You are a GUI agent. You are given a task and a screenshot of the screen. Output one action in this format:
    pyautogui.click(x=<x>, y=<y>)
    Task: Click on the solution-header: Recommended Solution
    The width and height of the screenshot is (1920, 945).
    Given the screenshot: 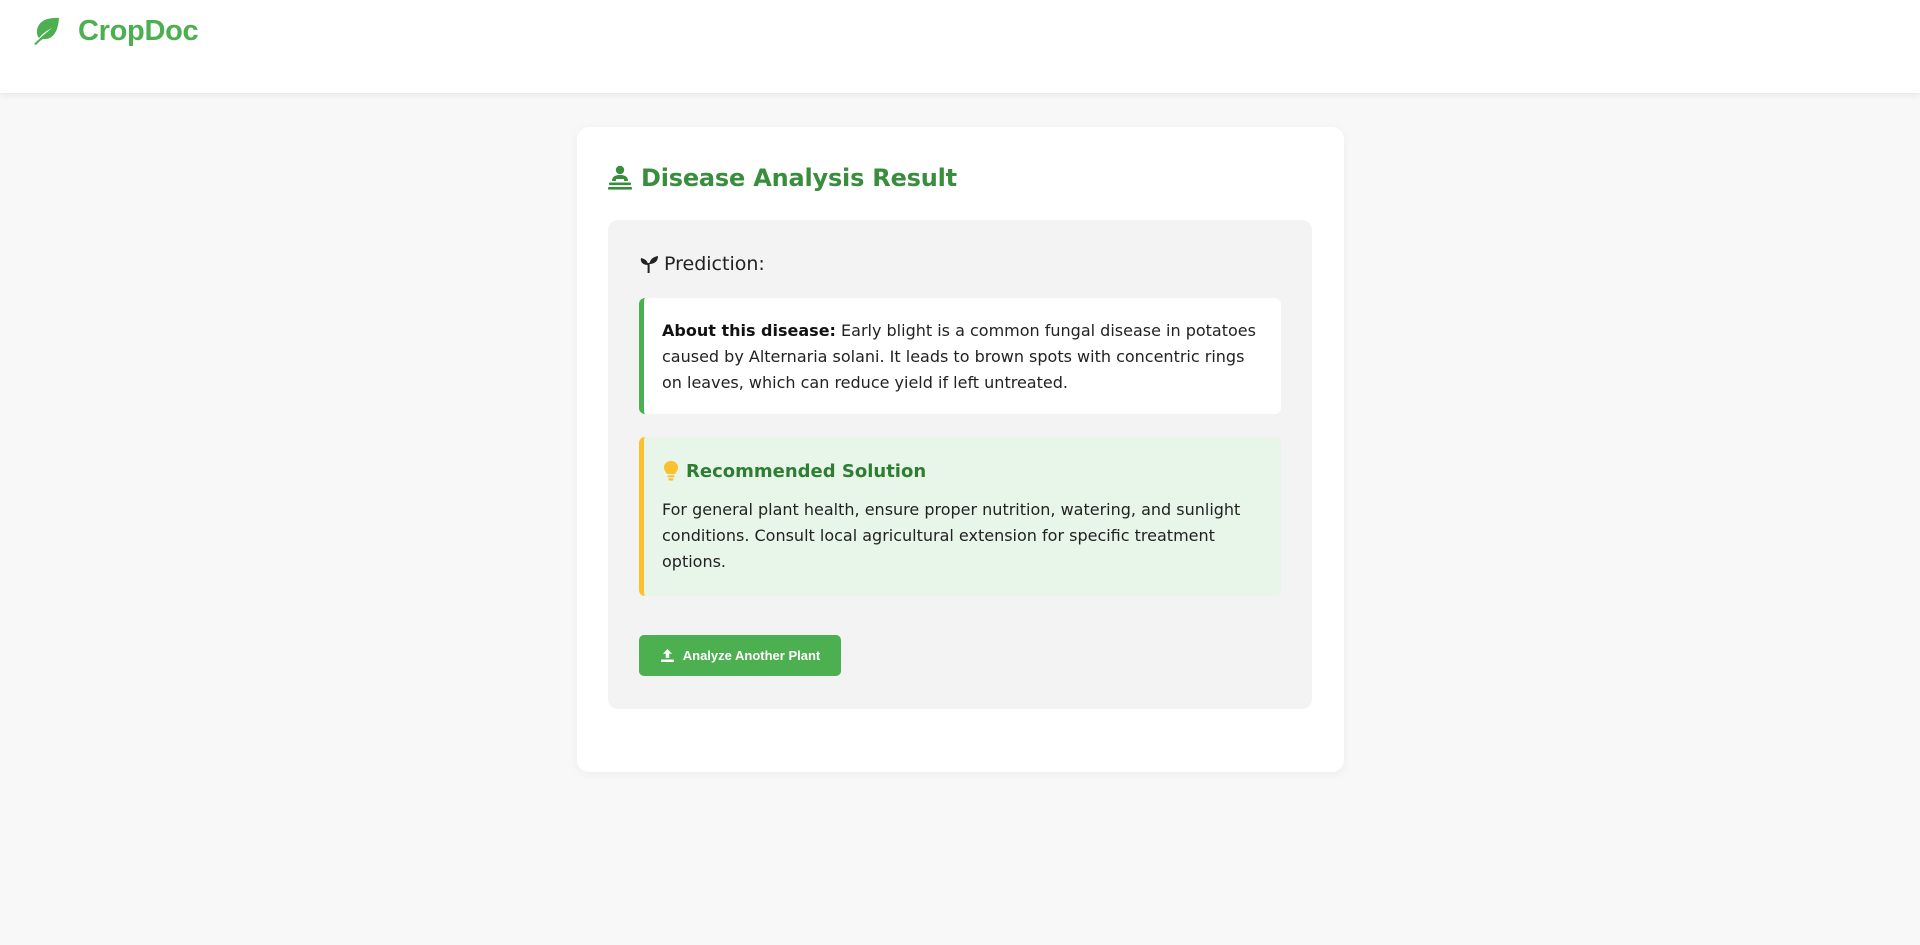 What is the action you would take?
    pyautogui.click(x=794, y=471)
    